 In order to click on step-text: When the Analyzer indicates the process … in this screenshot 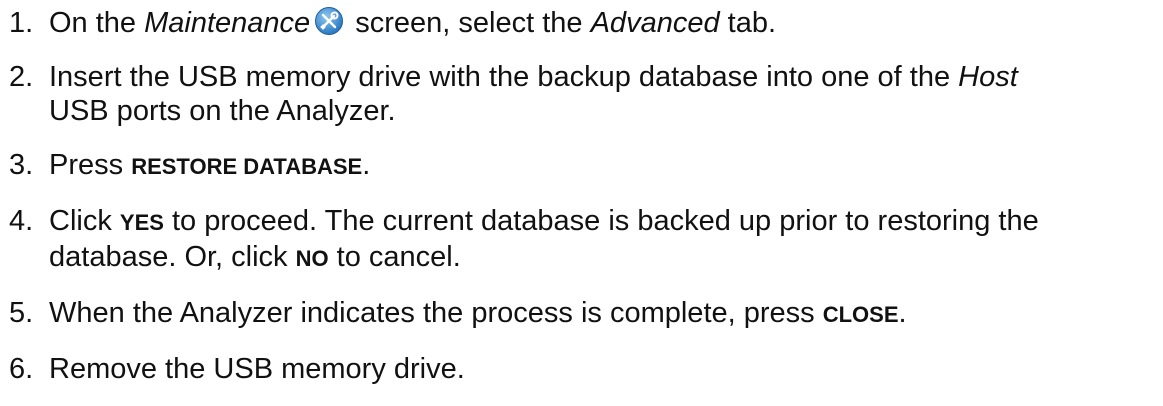, I will do `click(478, 313)`.